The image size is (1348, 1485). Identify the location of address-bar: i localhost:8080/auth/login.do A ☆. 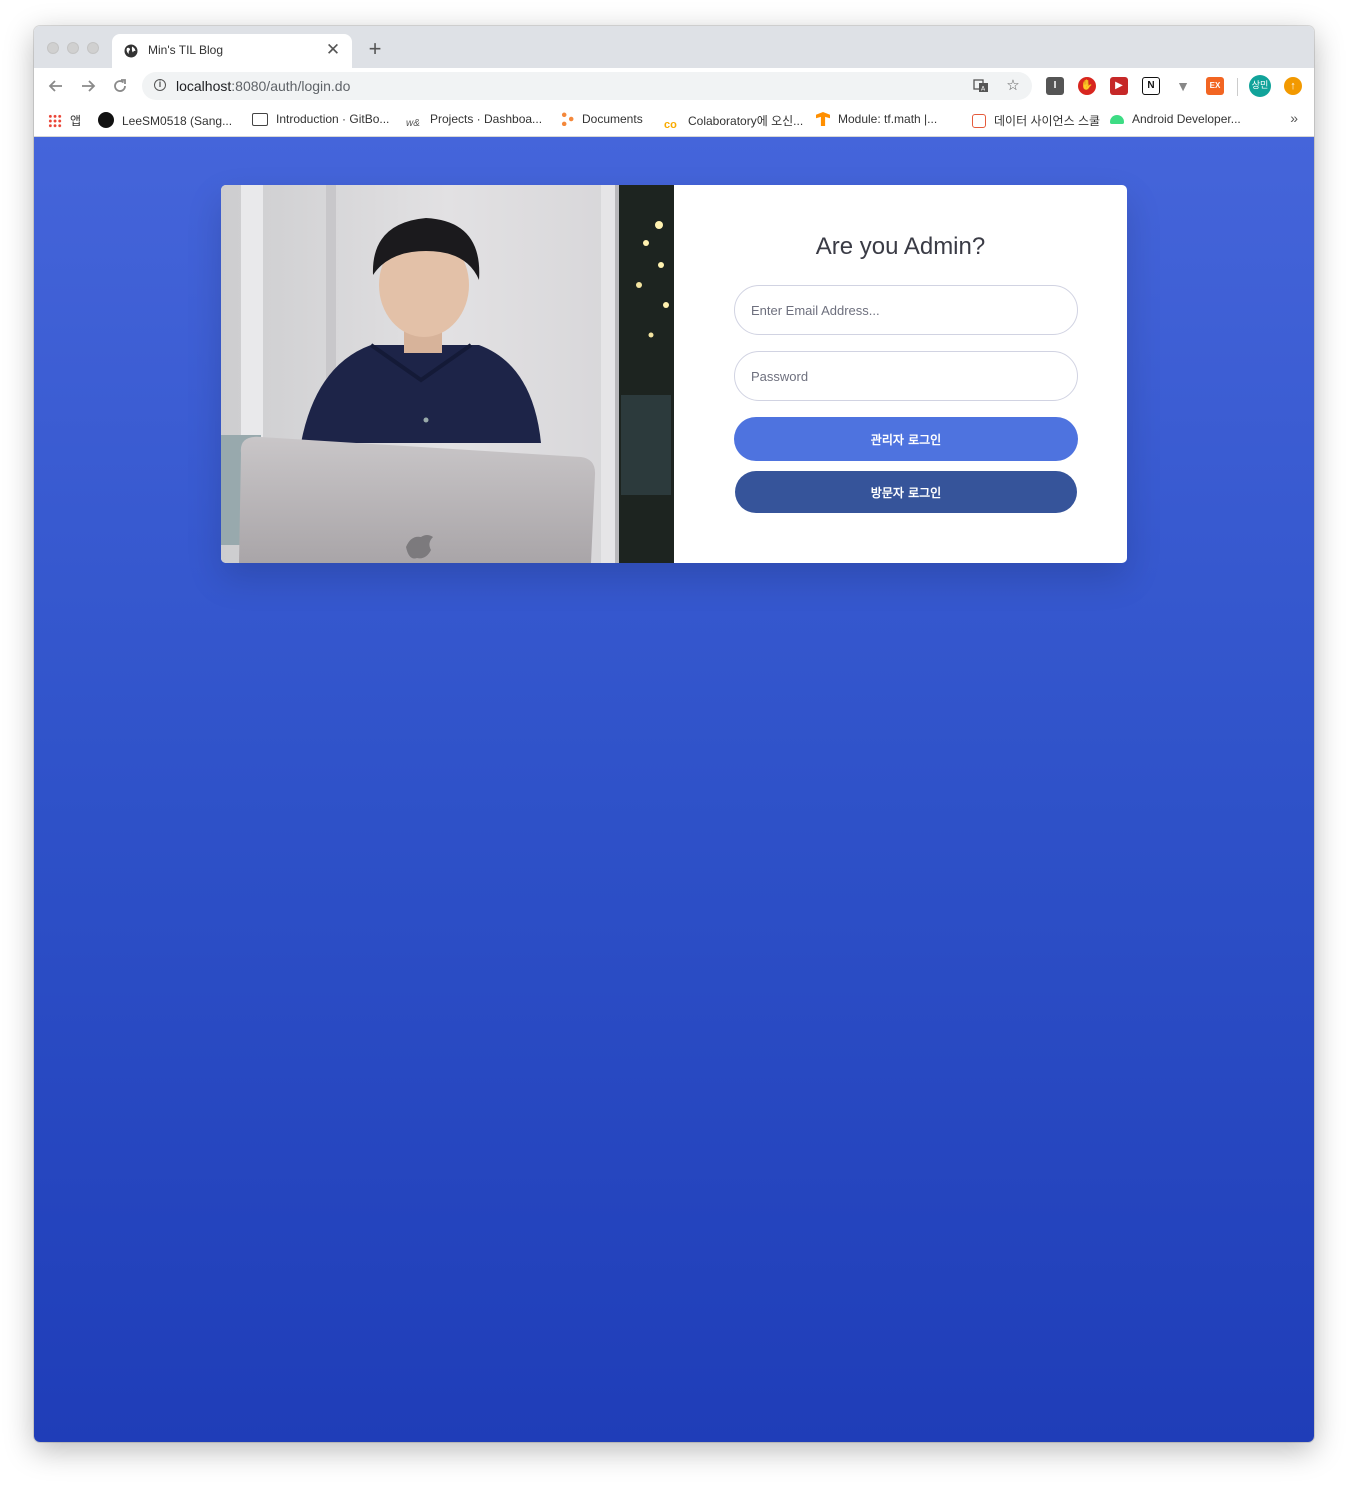
(587, 86).